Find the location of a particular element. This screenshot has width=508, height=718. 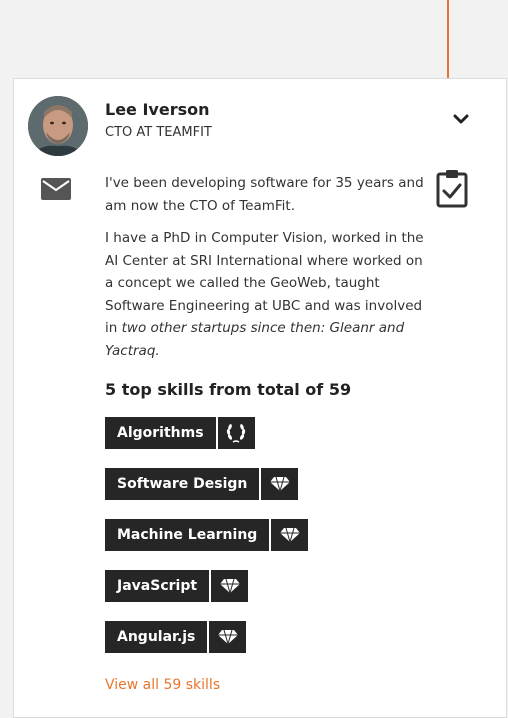

skill-item: JavaScript is located at coordinates (206, 586).